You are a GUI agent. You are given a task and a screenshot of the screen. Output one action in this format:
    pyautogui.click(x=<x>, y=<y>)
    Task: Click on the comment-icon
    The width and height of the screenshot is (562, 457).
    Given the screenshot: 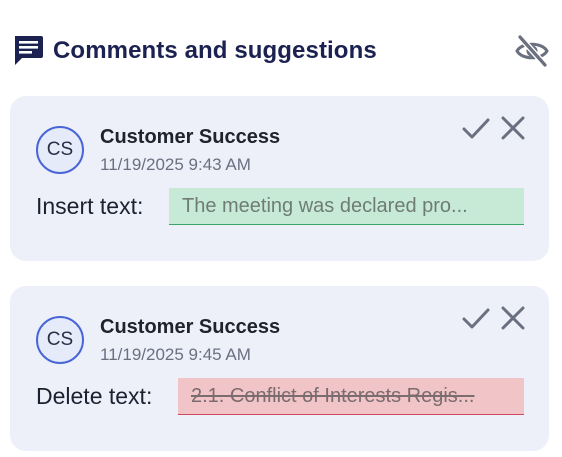 What is the action you would take?
    pyautogui.click(x=29, y=50)
    